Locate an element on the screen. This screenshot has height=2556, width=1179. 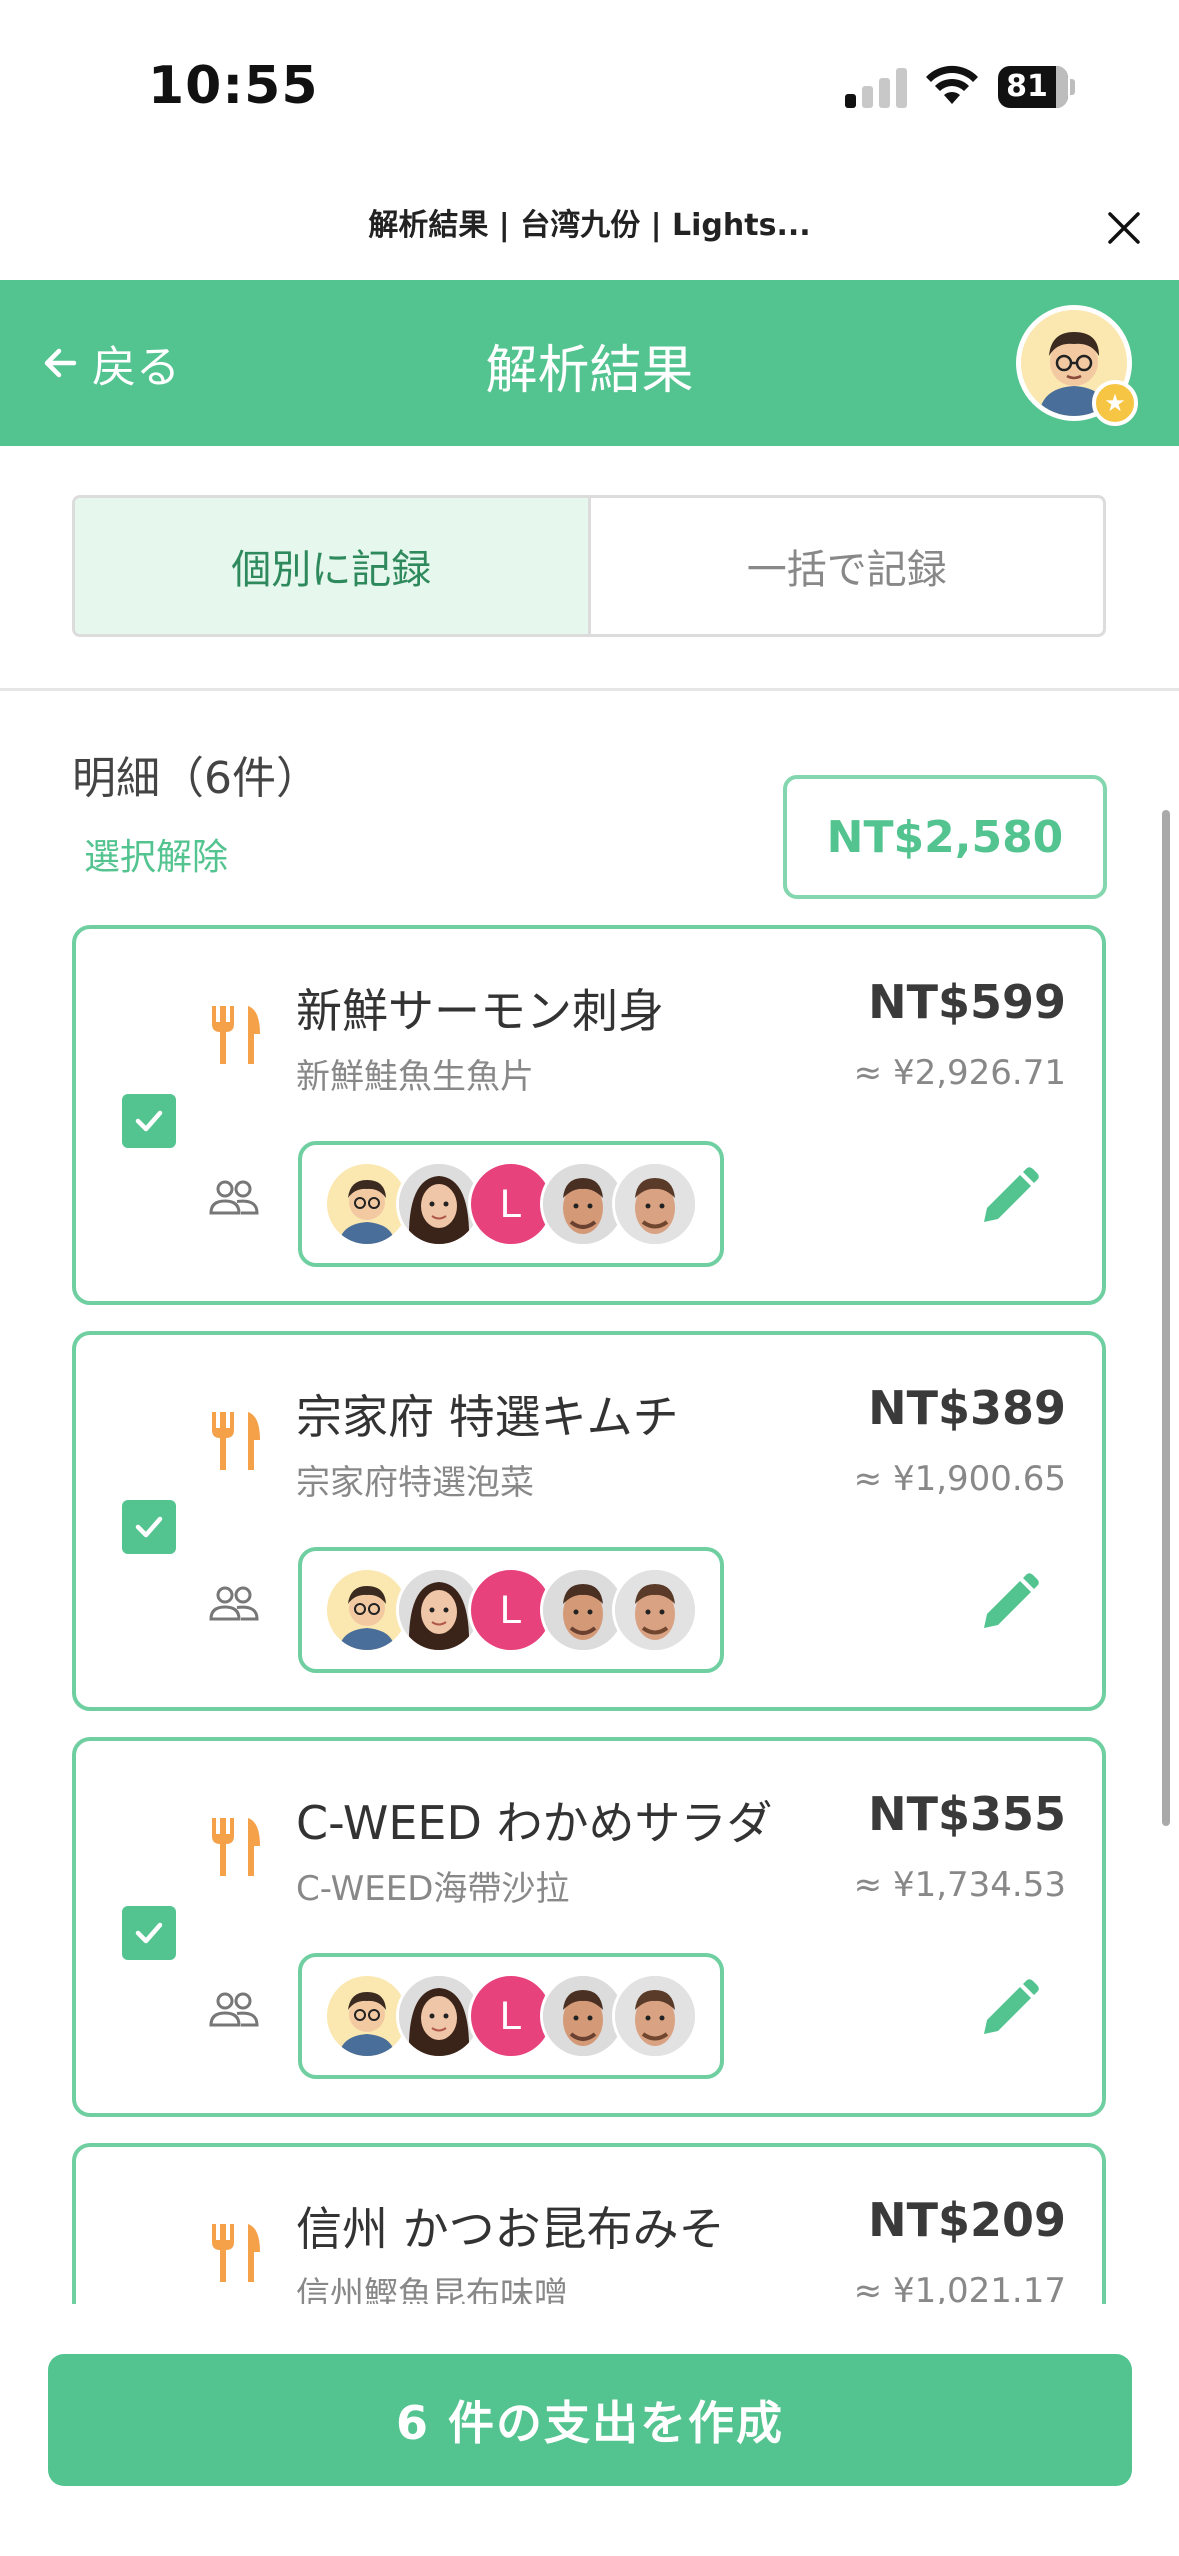
record-mode-tabs: 個別に記録 一括で記録 is located at coordinates (589, 566).